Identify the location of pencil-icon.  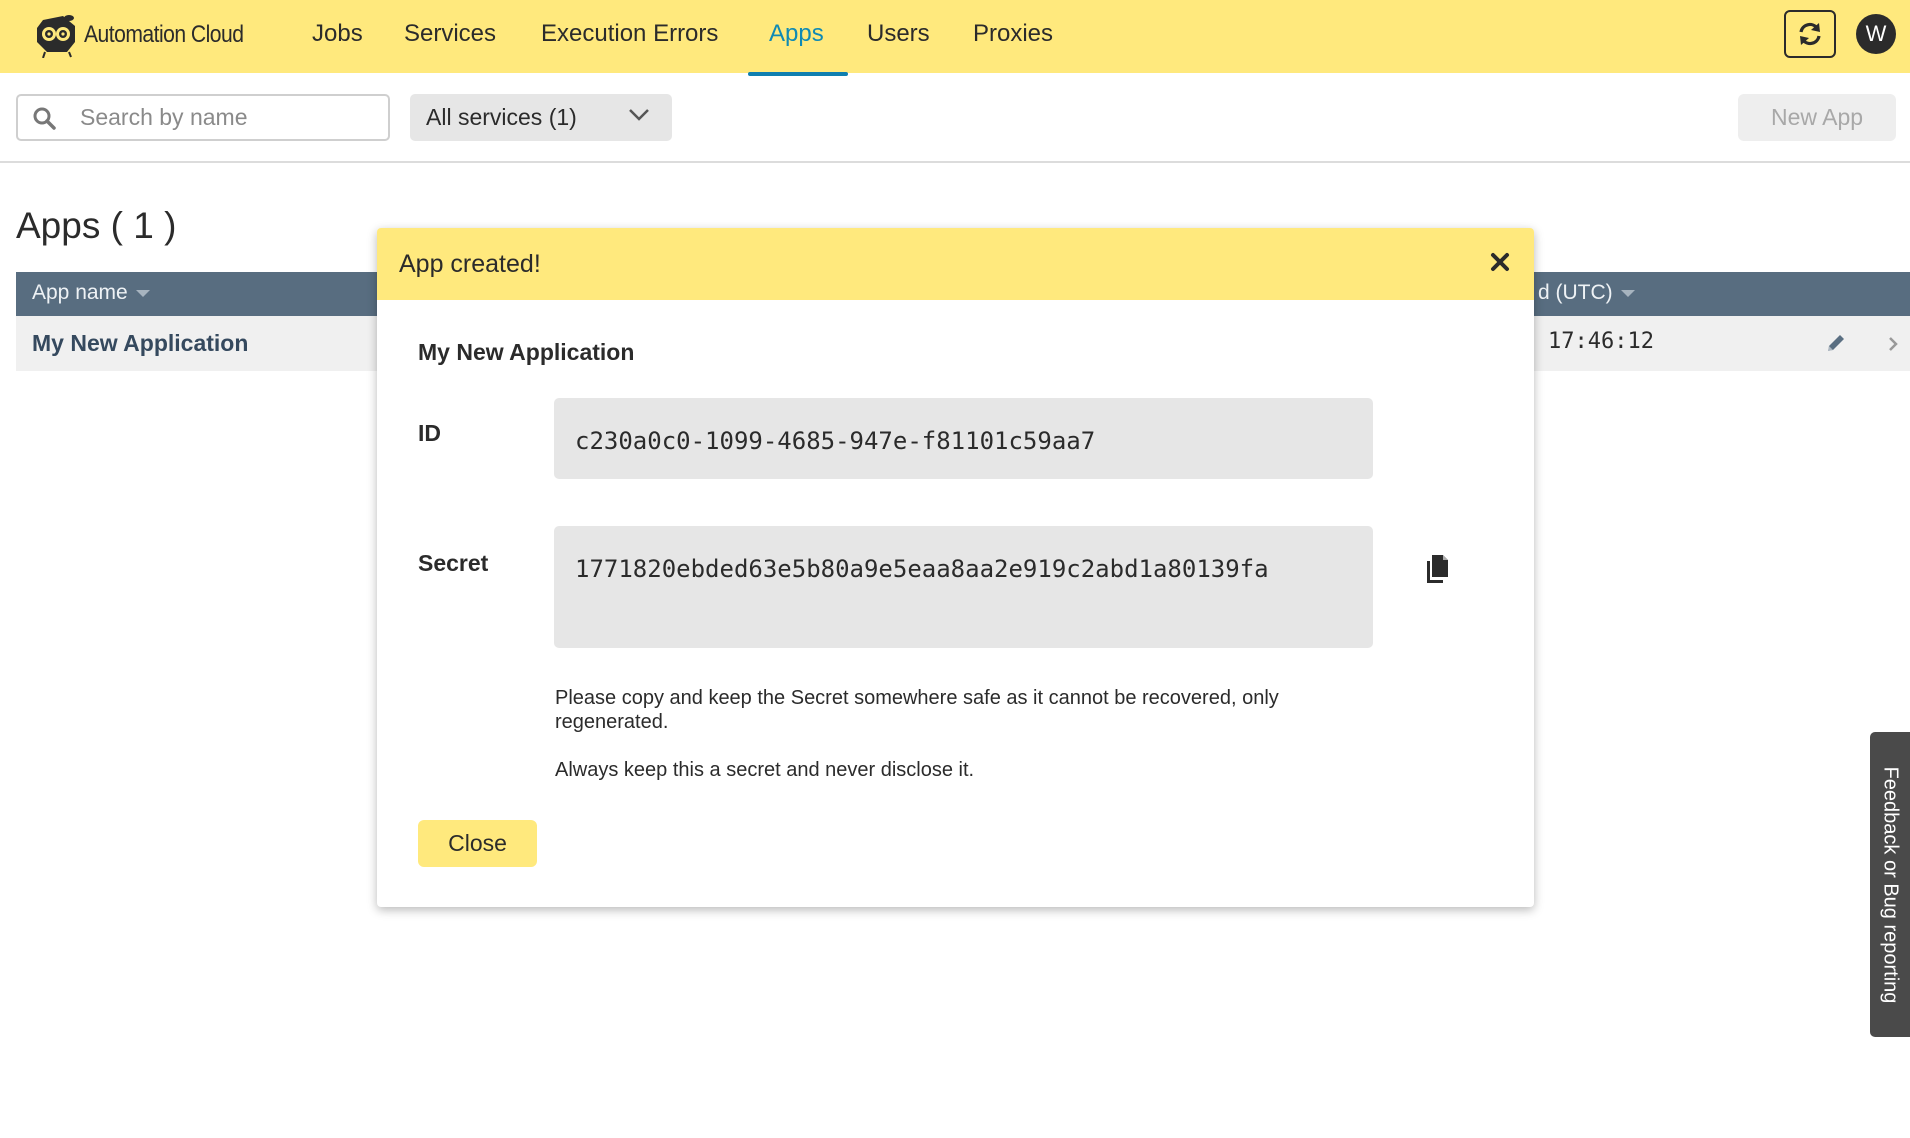
(1836, 343).